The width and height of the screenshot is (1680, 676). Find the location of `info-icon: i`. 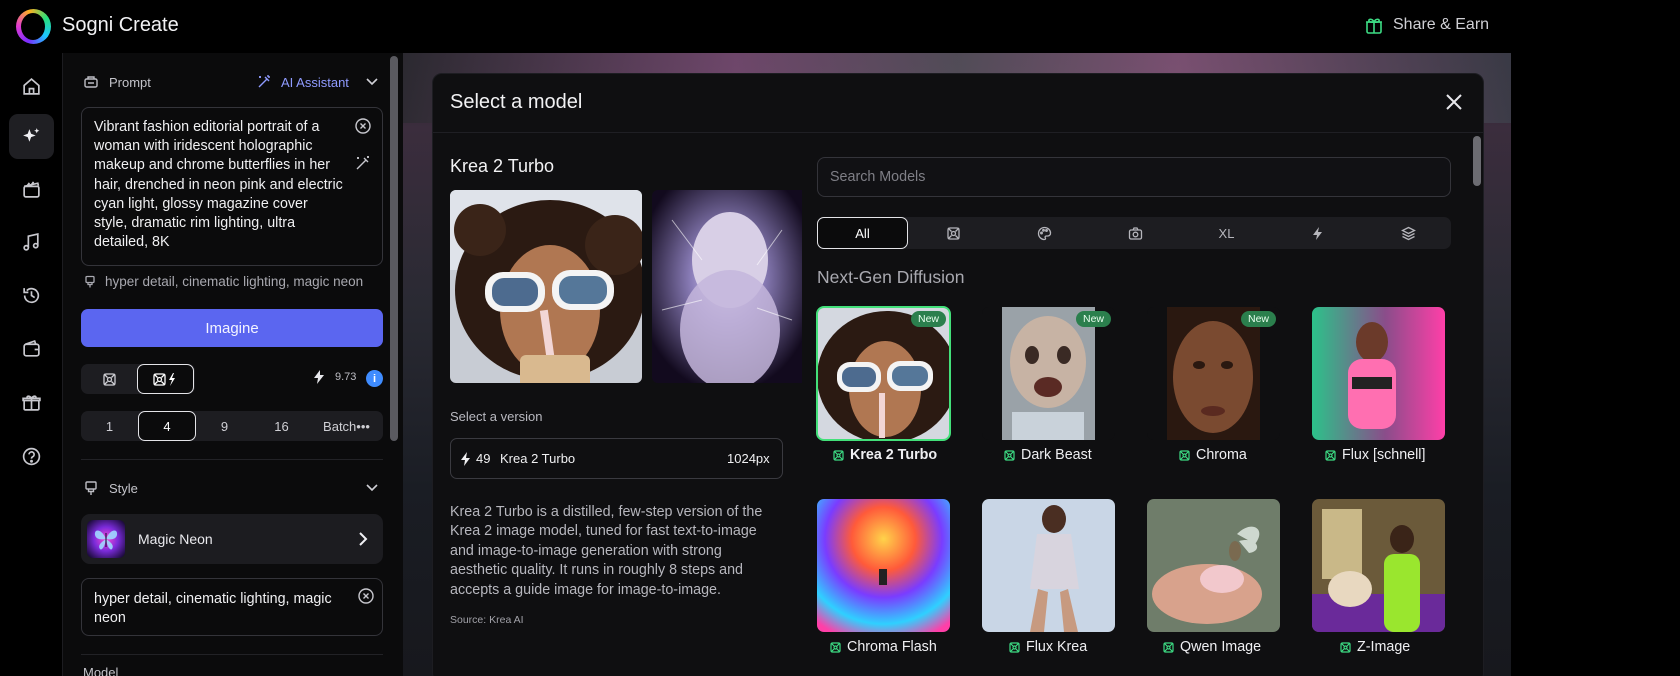

info-icon: i is located at coordinates (374, 378).